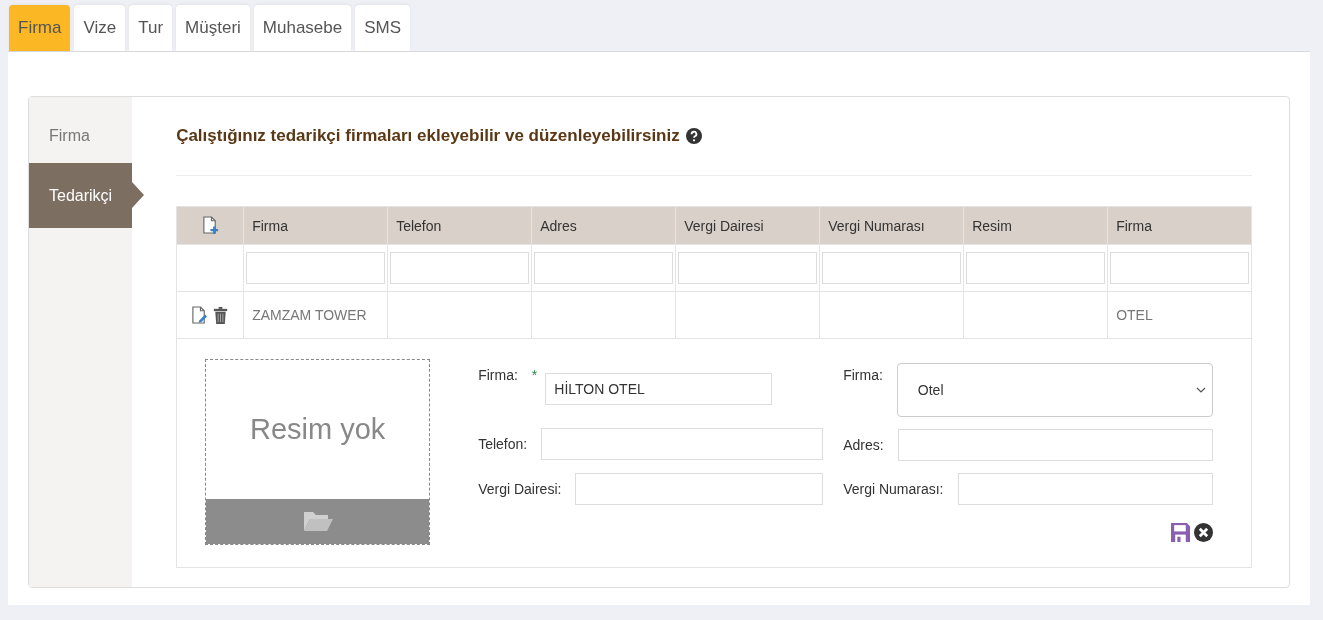  What do you see at coordinates (1134, 315) in the screenshot?
I see `table-cell: OTEL` at bounding box center [1134, 315].